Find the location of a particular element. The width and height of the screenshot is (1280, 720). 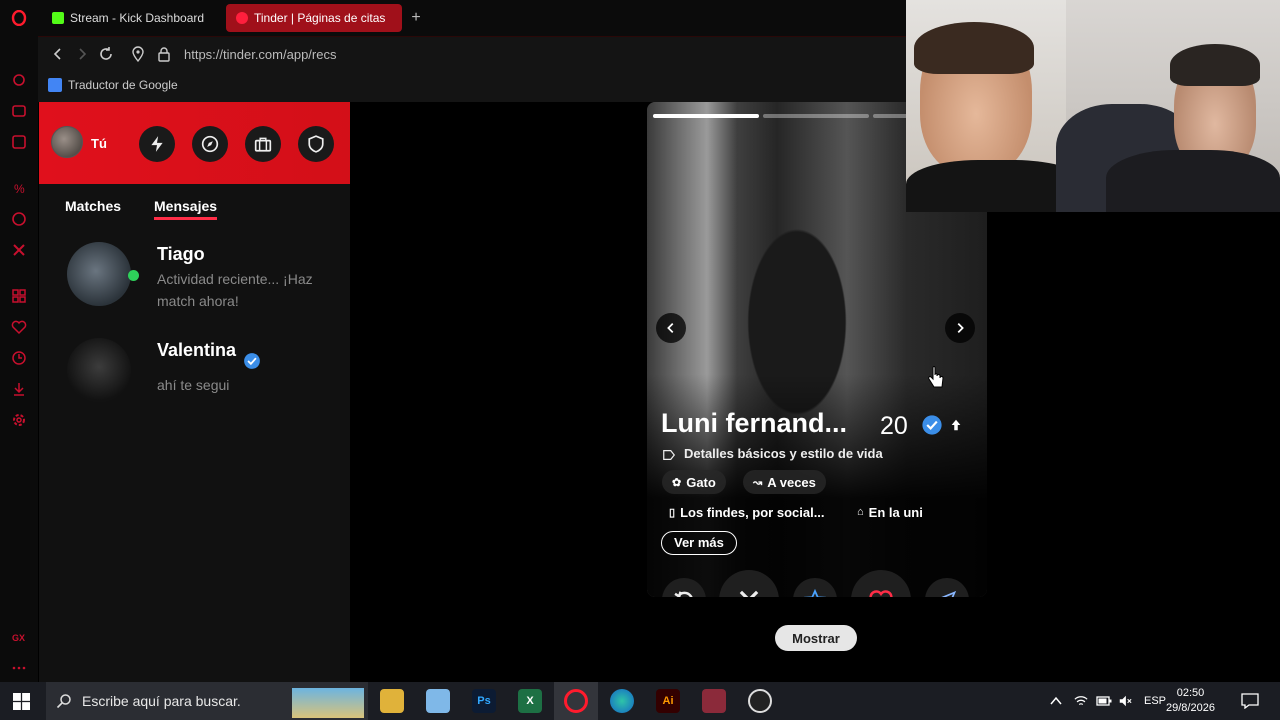

lightning-icon is located at coordinates (157, 144).